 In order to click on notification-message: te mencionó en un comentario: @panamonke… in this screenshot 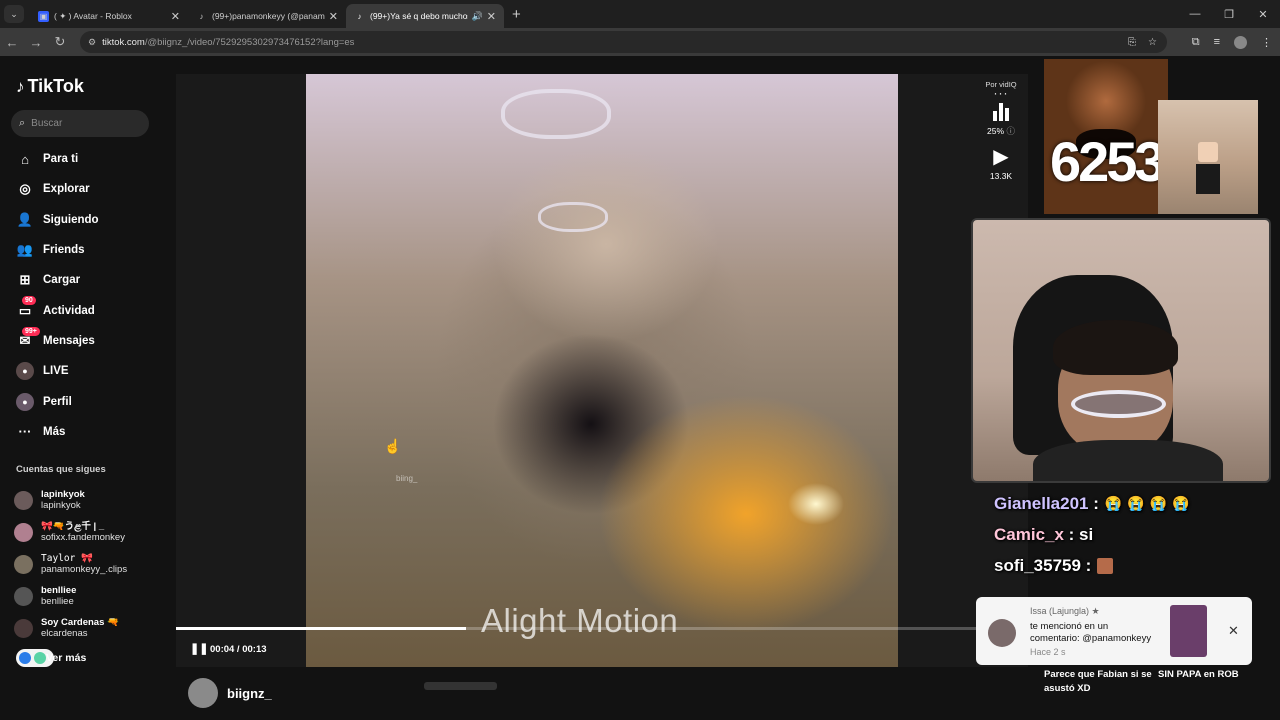, I will do `click(1091, 632)`.